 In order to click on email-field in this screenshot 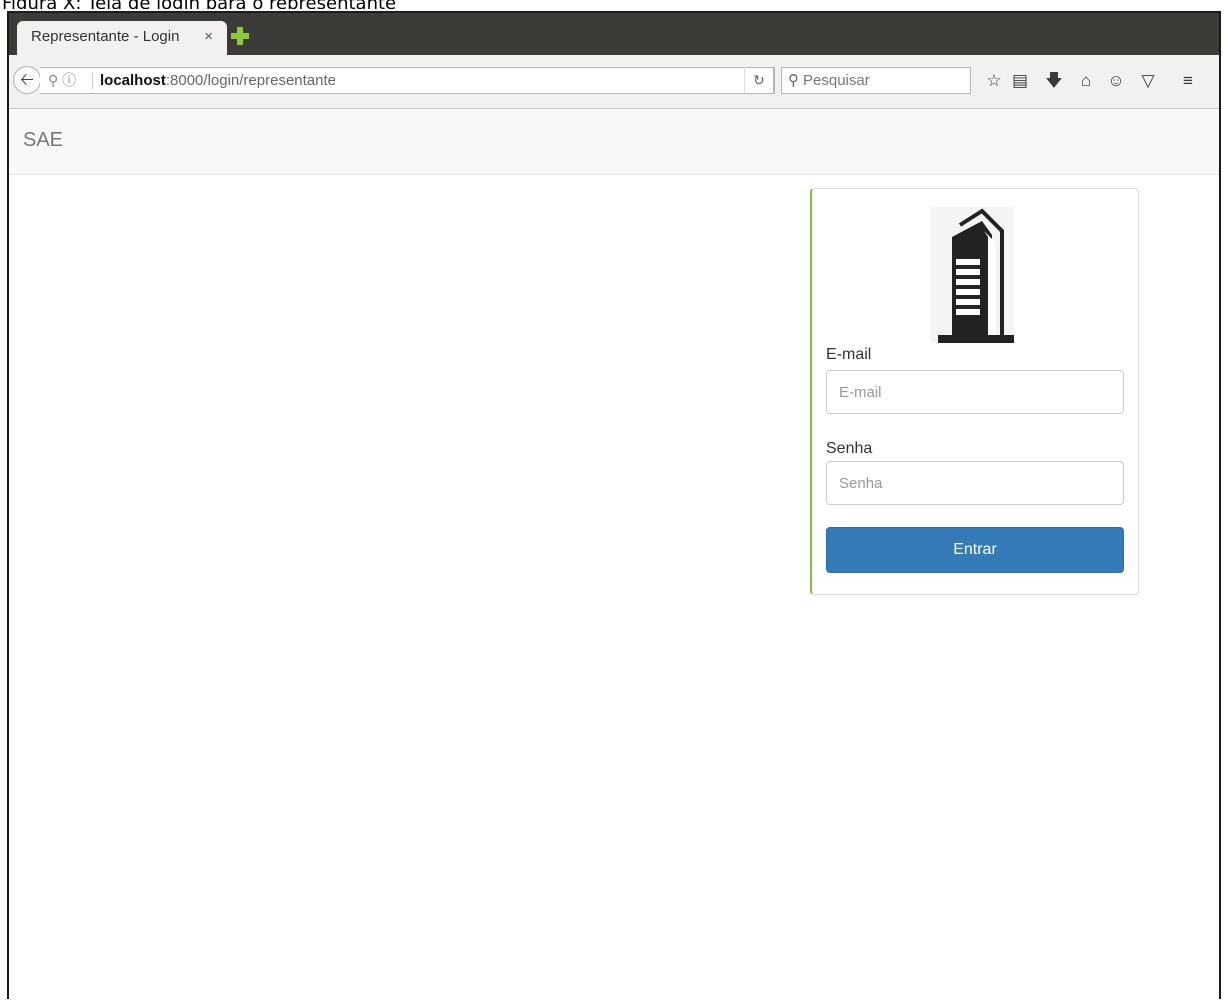, I will do `click(975, 392)`.